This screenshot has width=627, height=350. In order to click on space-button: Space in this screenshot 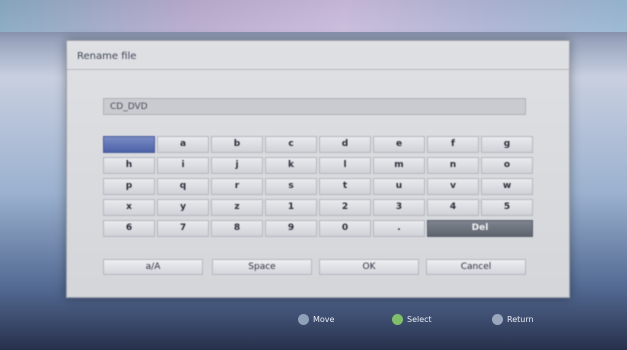, I will do `click(262, 267)`.